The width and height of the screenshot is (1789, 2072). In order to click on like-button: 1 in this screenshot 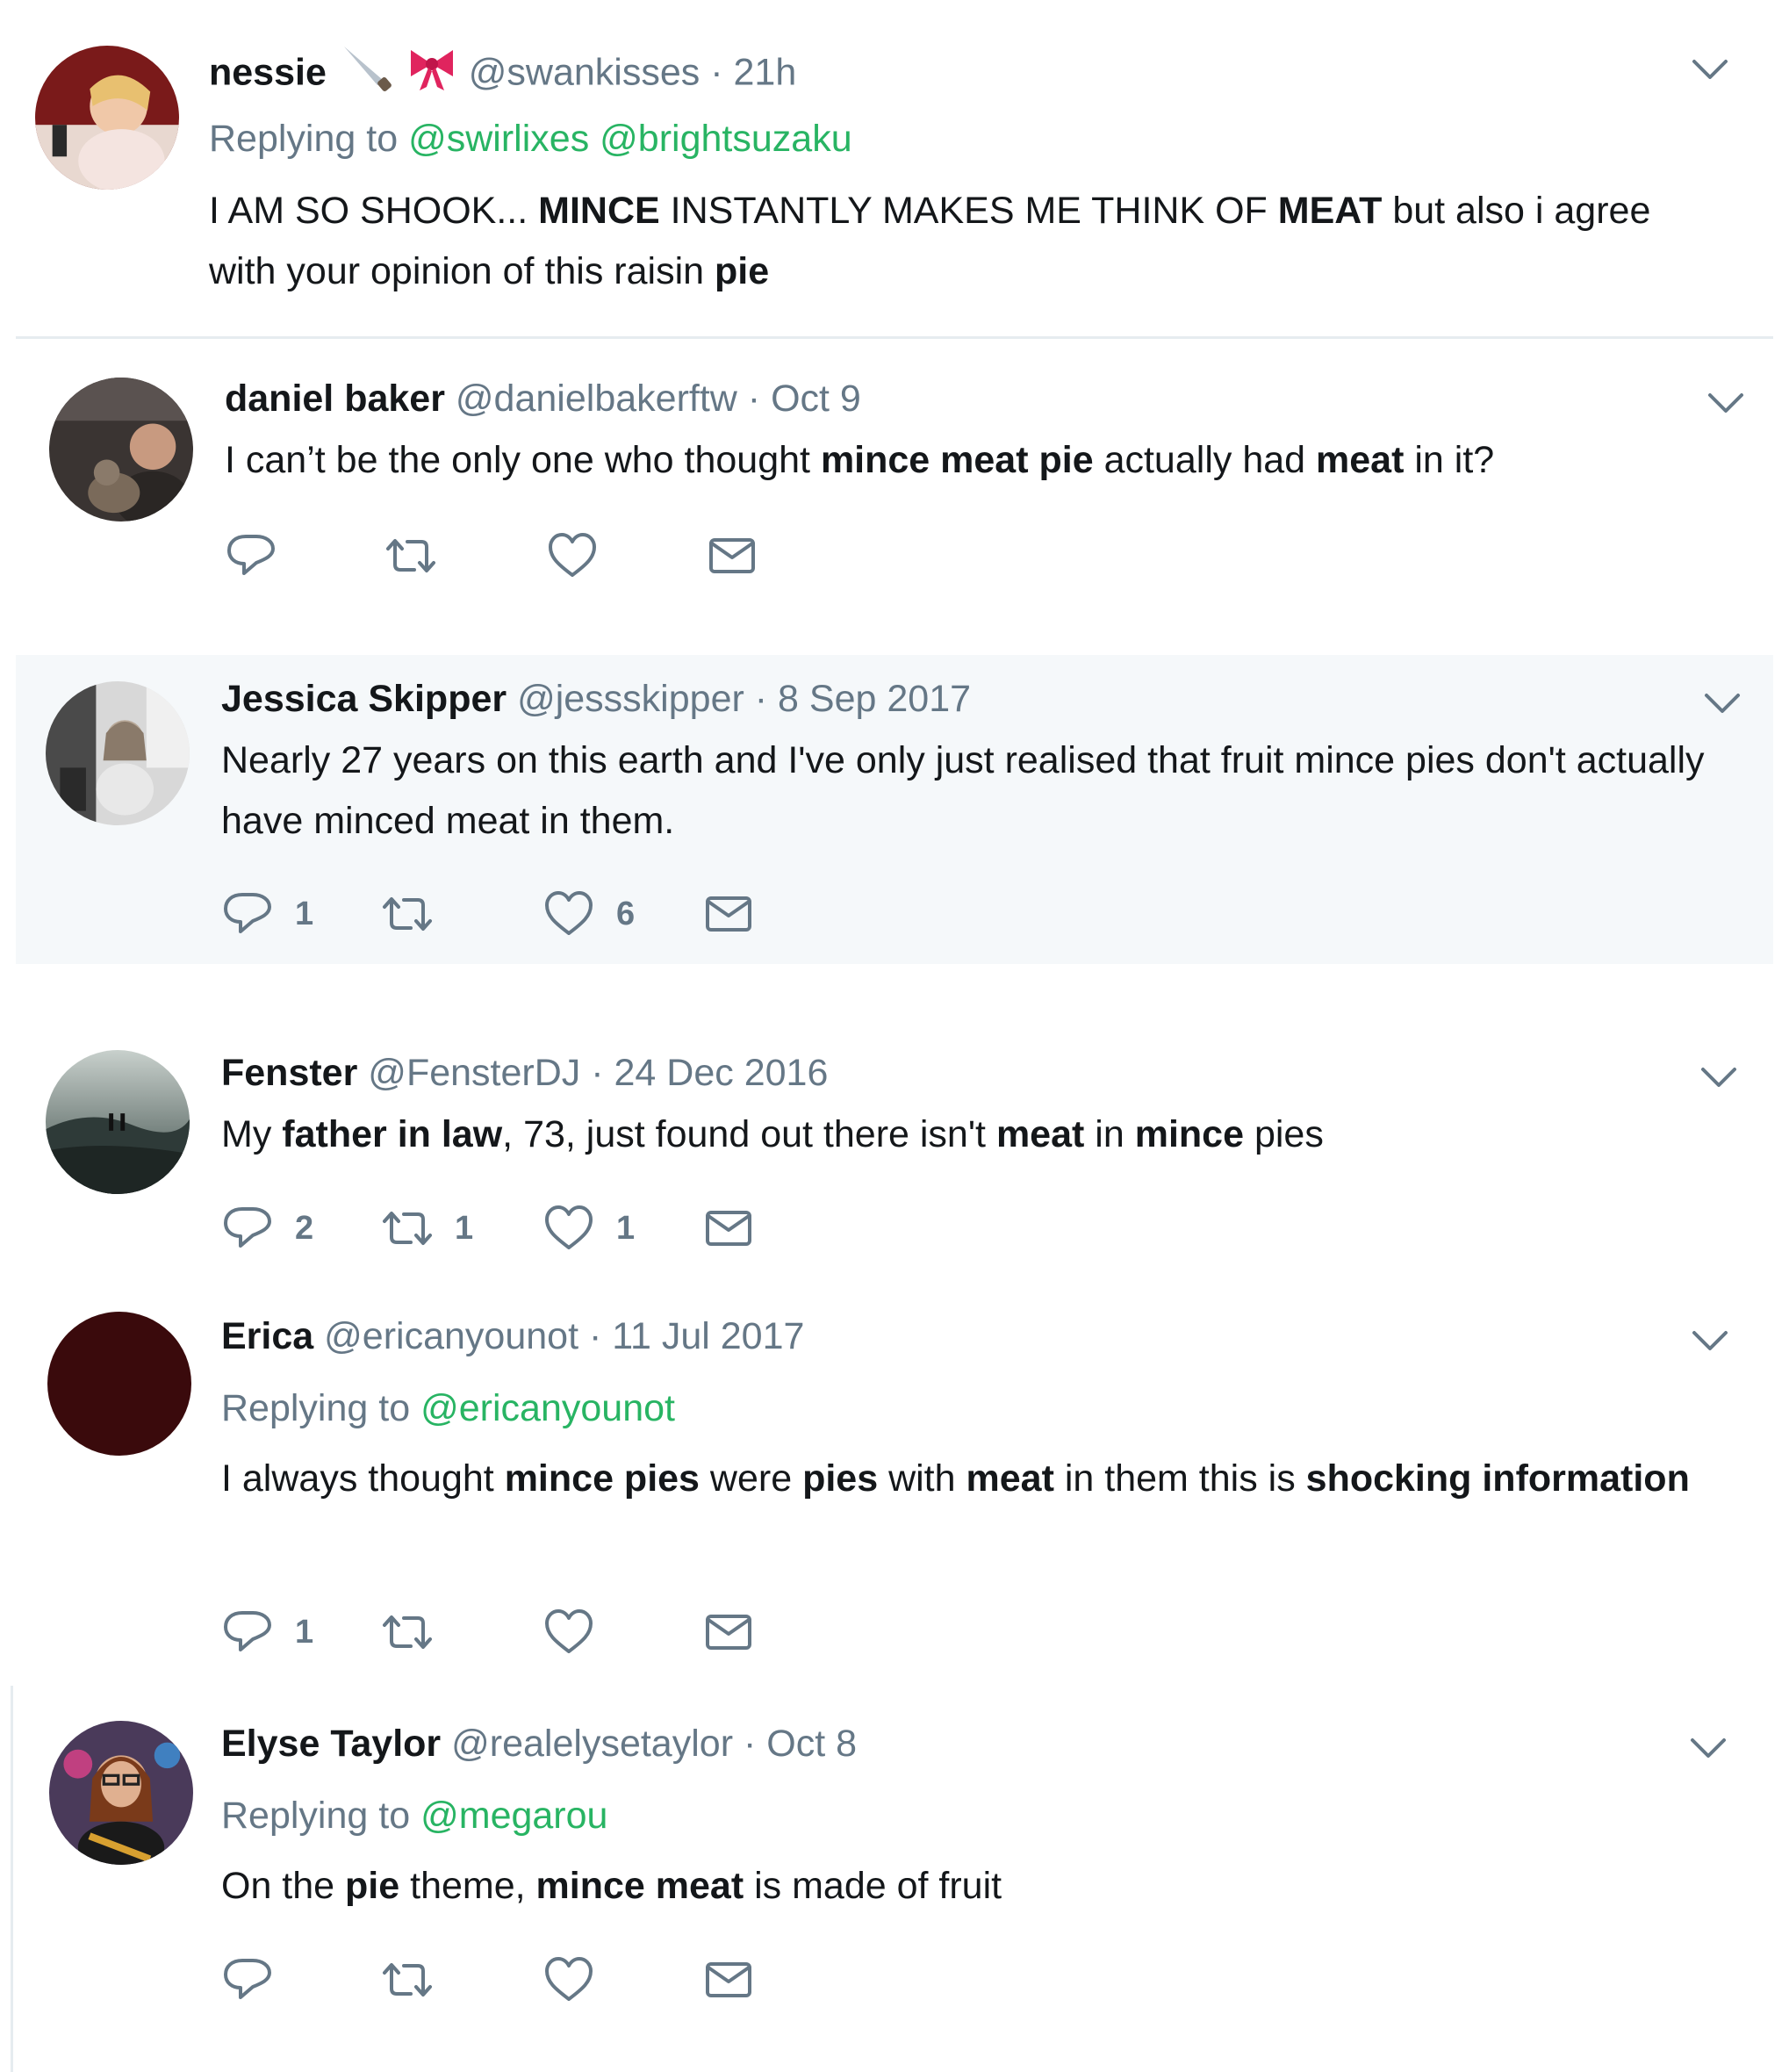, I will do `click(588, 1228)`.